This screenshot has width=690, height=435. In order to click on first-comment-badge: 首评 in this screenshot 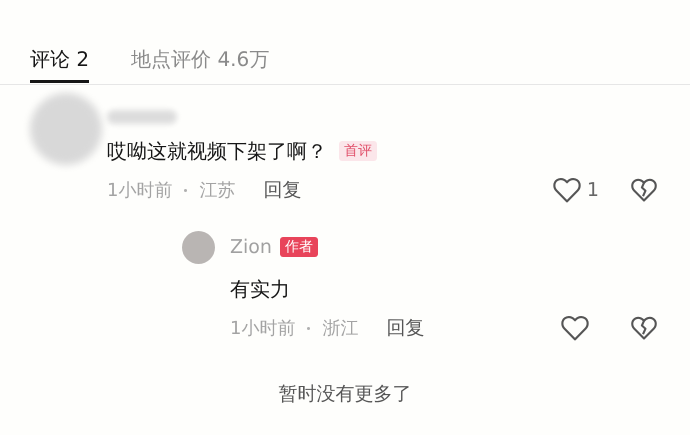, I will do `click(358, 151)`.